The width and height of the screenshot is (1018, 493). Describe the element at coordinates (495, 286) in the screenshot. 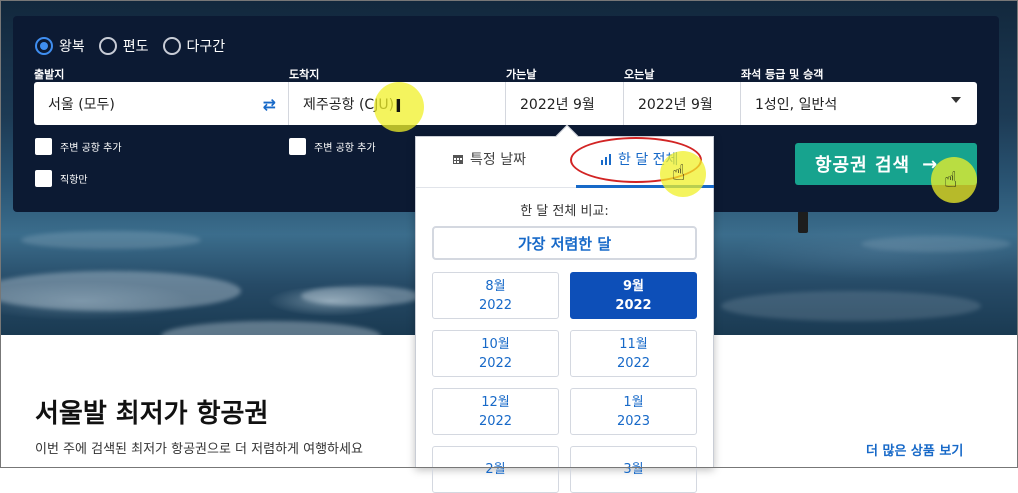

I see `month-cell-month: 8월` at that location.